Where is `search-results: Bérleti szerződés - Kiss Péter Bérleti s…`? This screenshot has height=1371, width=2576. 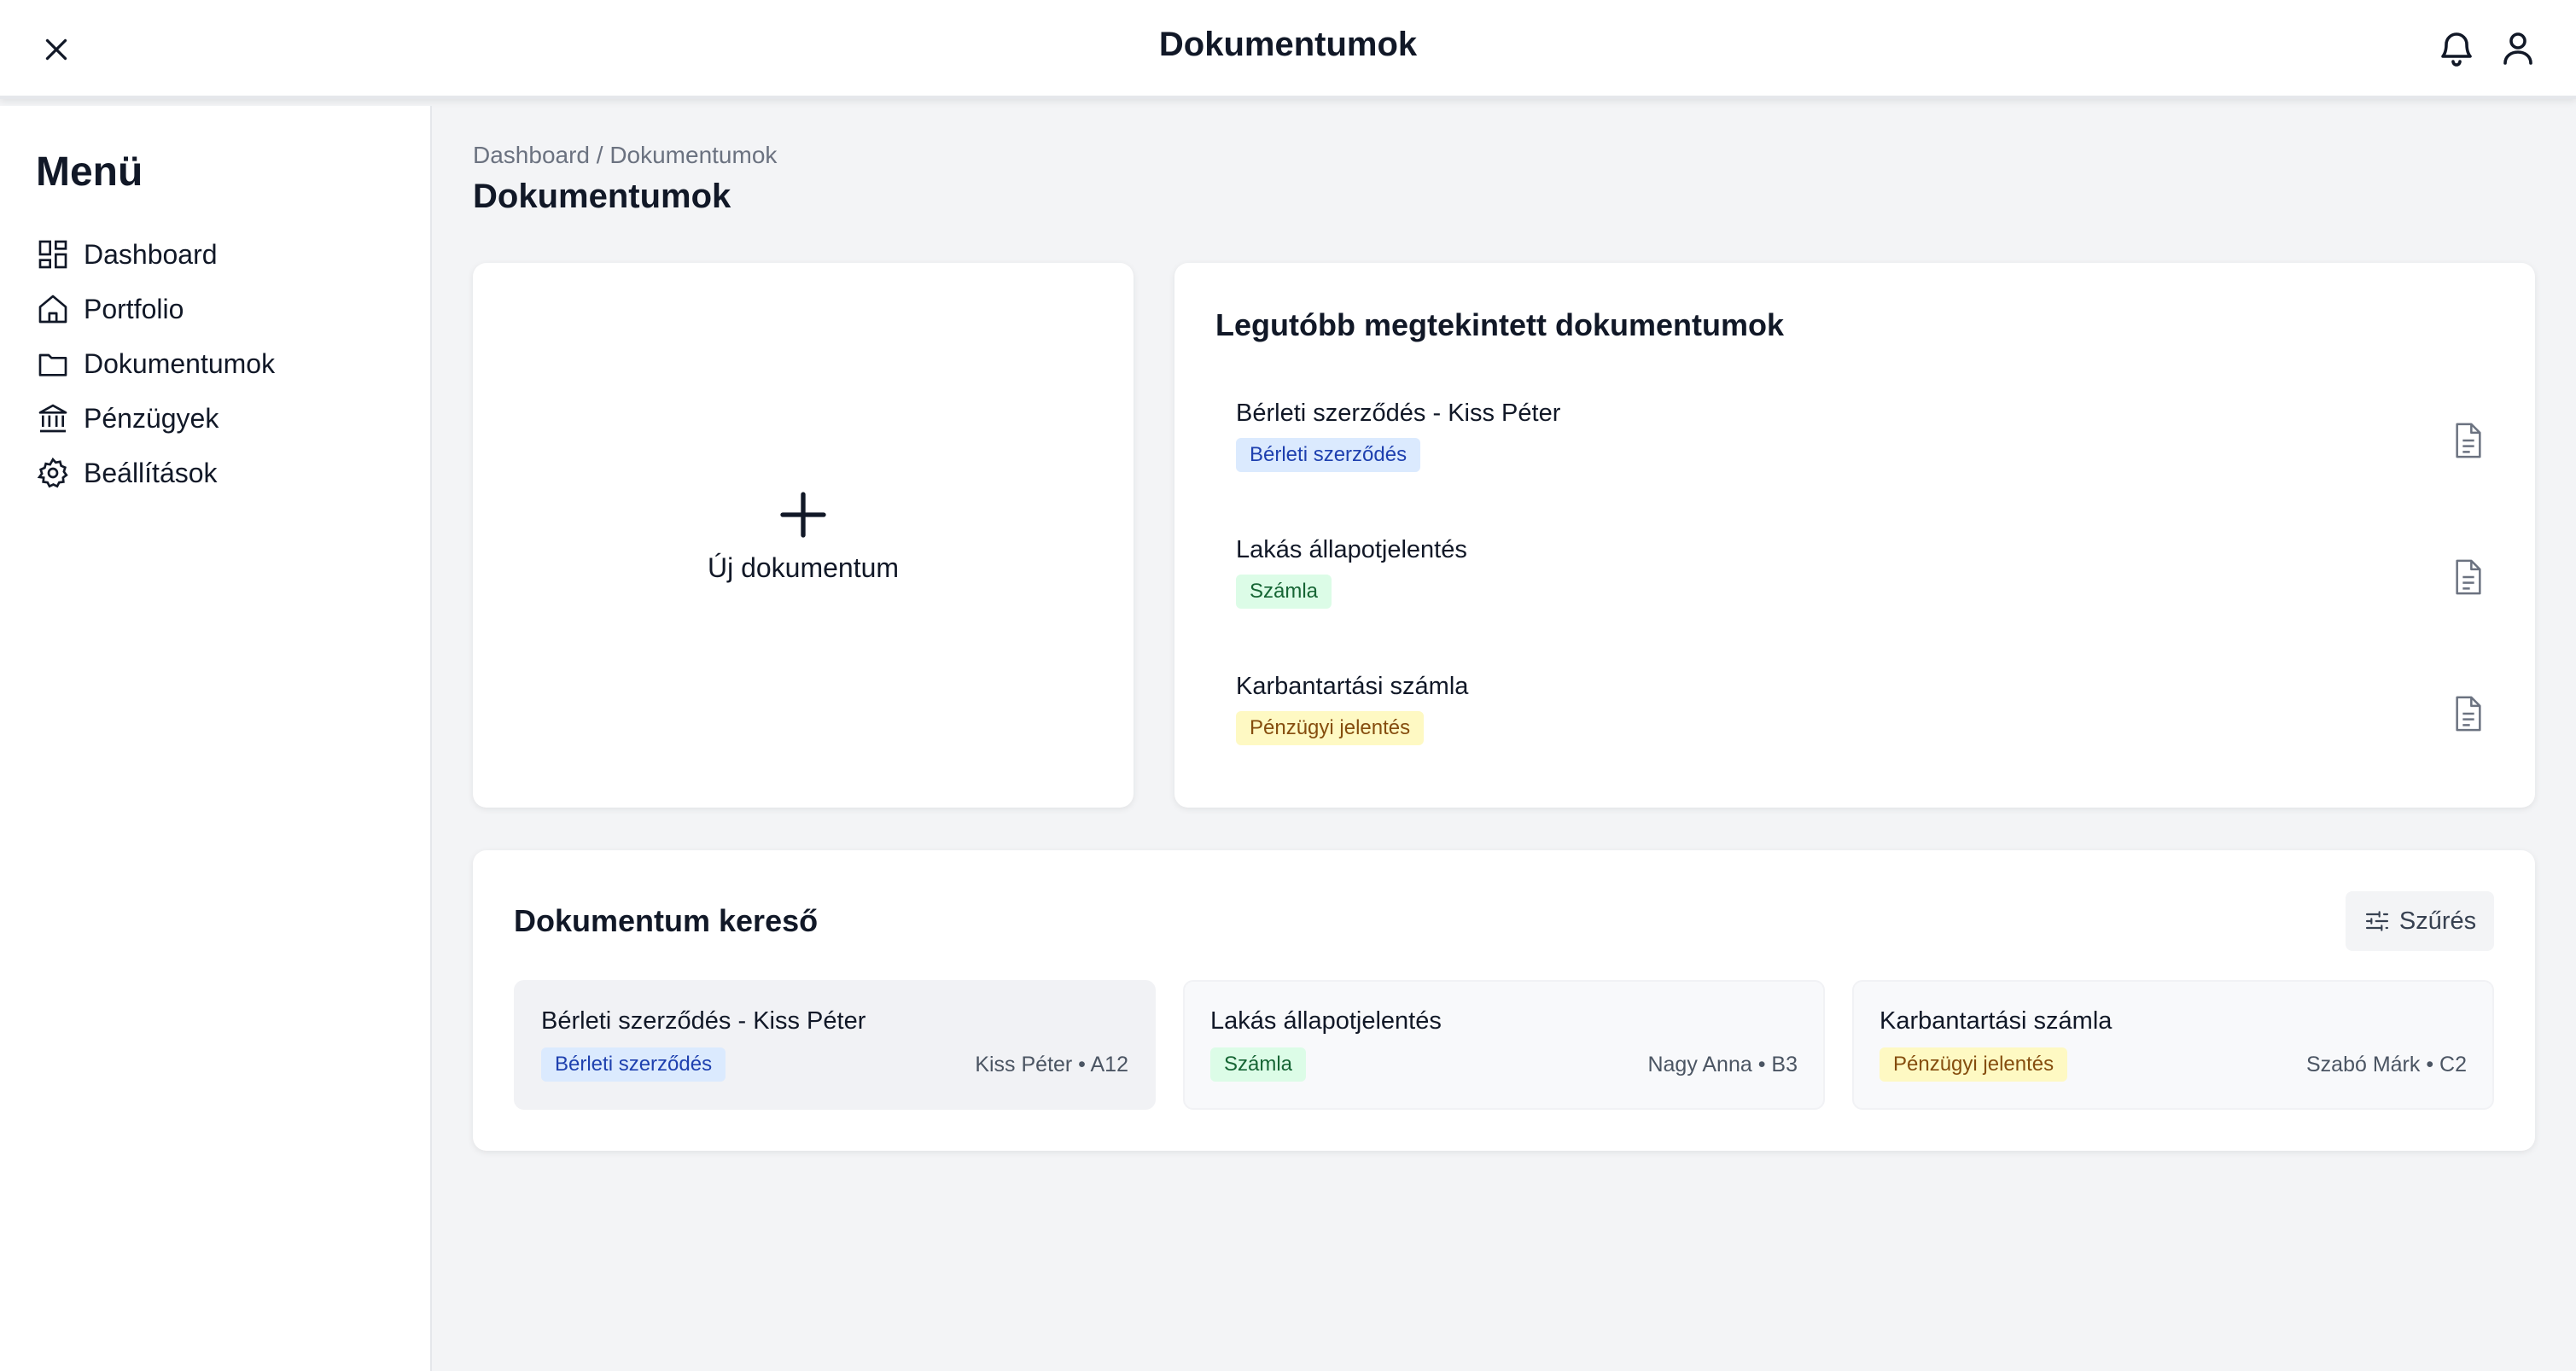 search-results: Bérleti szerződés - Kiss Péter Bérleti s… is located at coordinates (1504, 1045).